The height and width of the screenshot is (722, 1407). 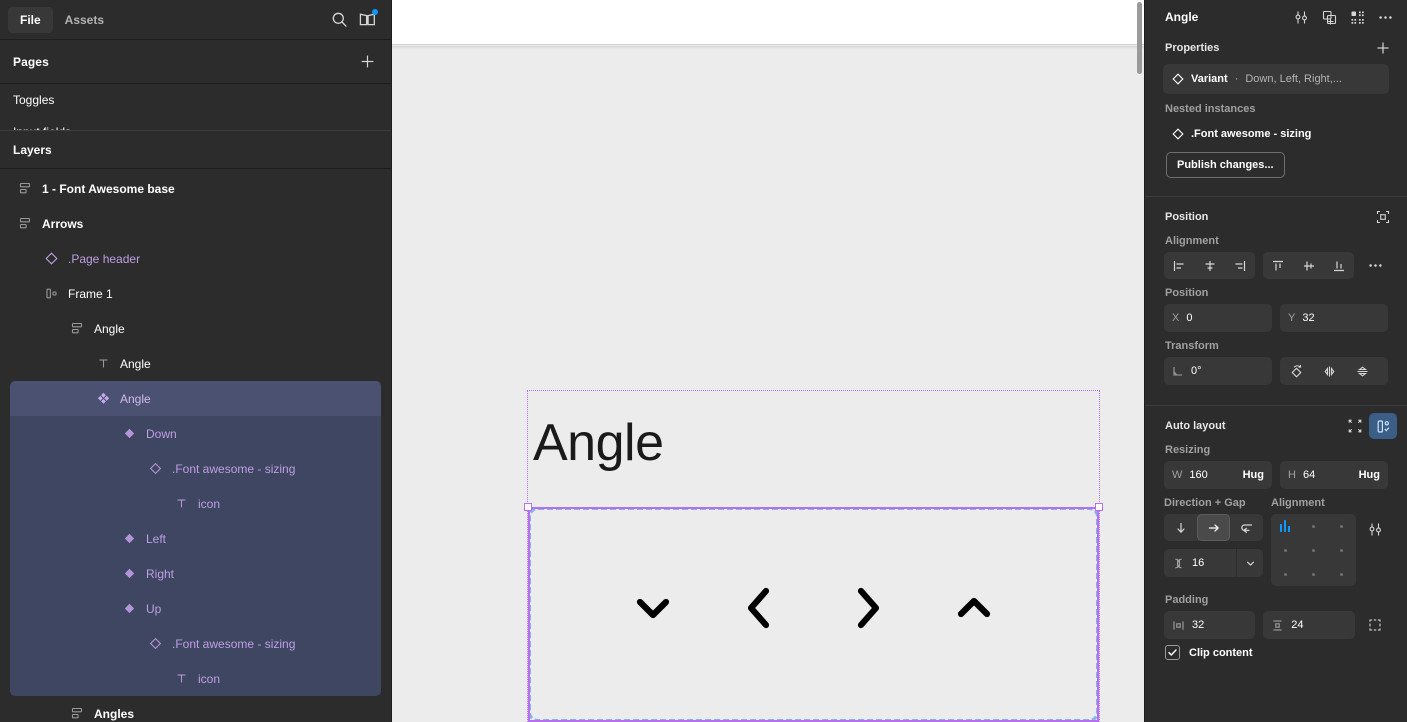 What do you see at coordinates (195, 123) in the screenshot?
I see `page-item-input-fields: Input fields` at bounding box center [195, 123].